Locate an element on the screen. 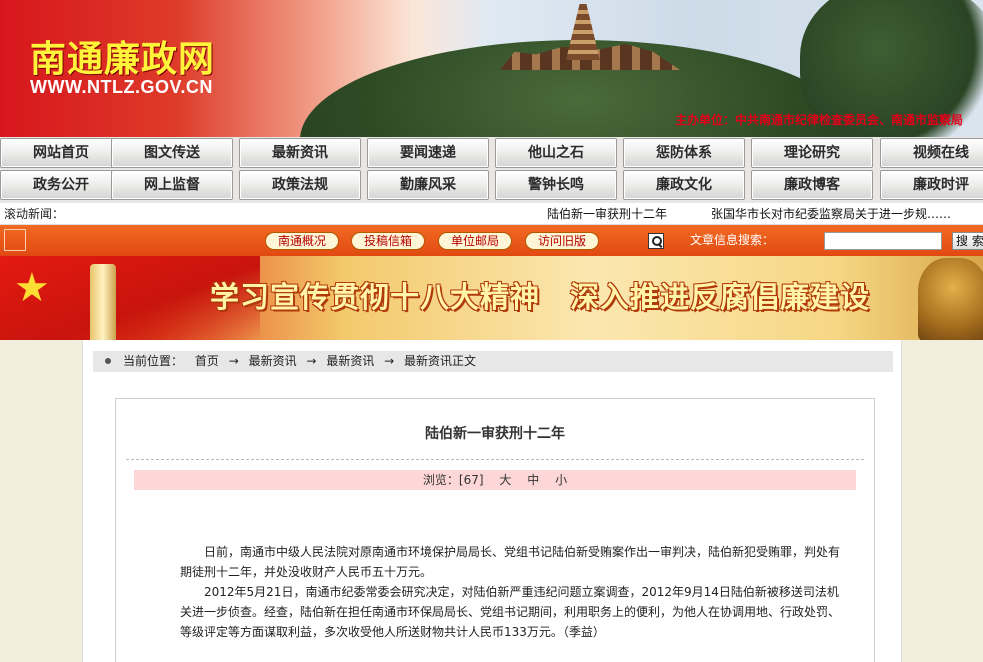  search-input is located at coordinates (883, 241).